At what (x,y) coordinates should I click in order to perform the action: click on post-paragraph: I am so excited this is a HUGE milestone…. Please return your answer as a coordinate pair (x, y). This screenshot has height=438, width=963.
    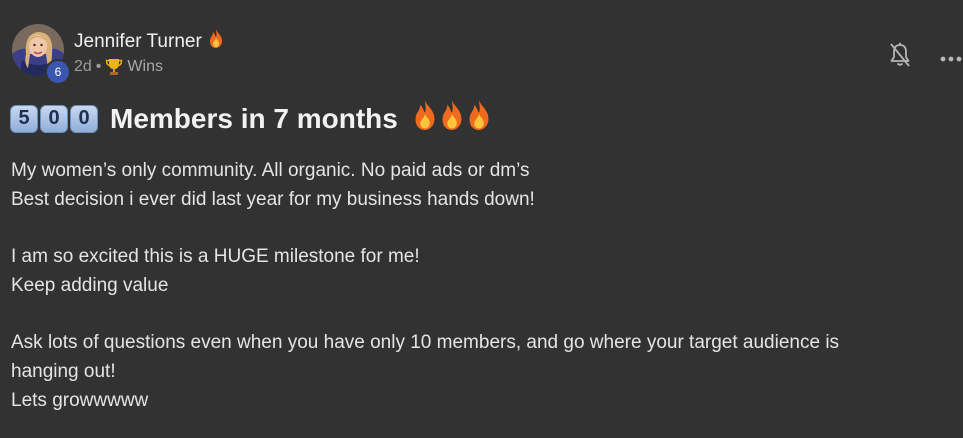
    Looking at the image, I should click on (478, 271).